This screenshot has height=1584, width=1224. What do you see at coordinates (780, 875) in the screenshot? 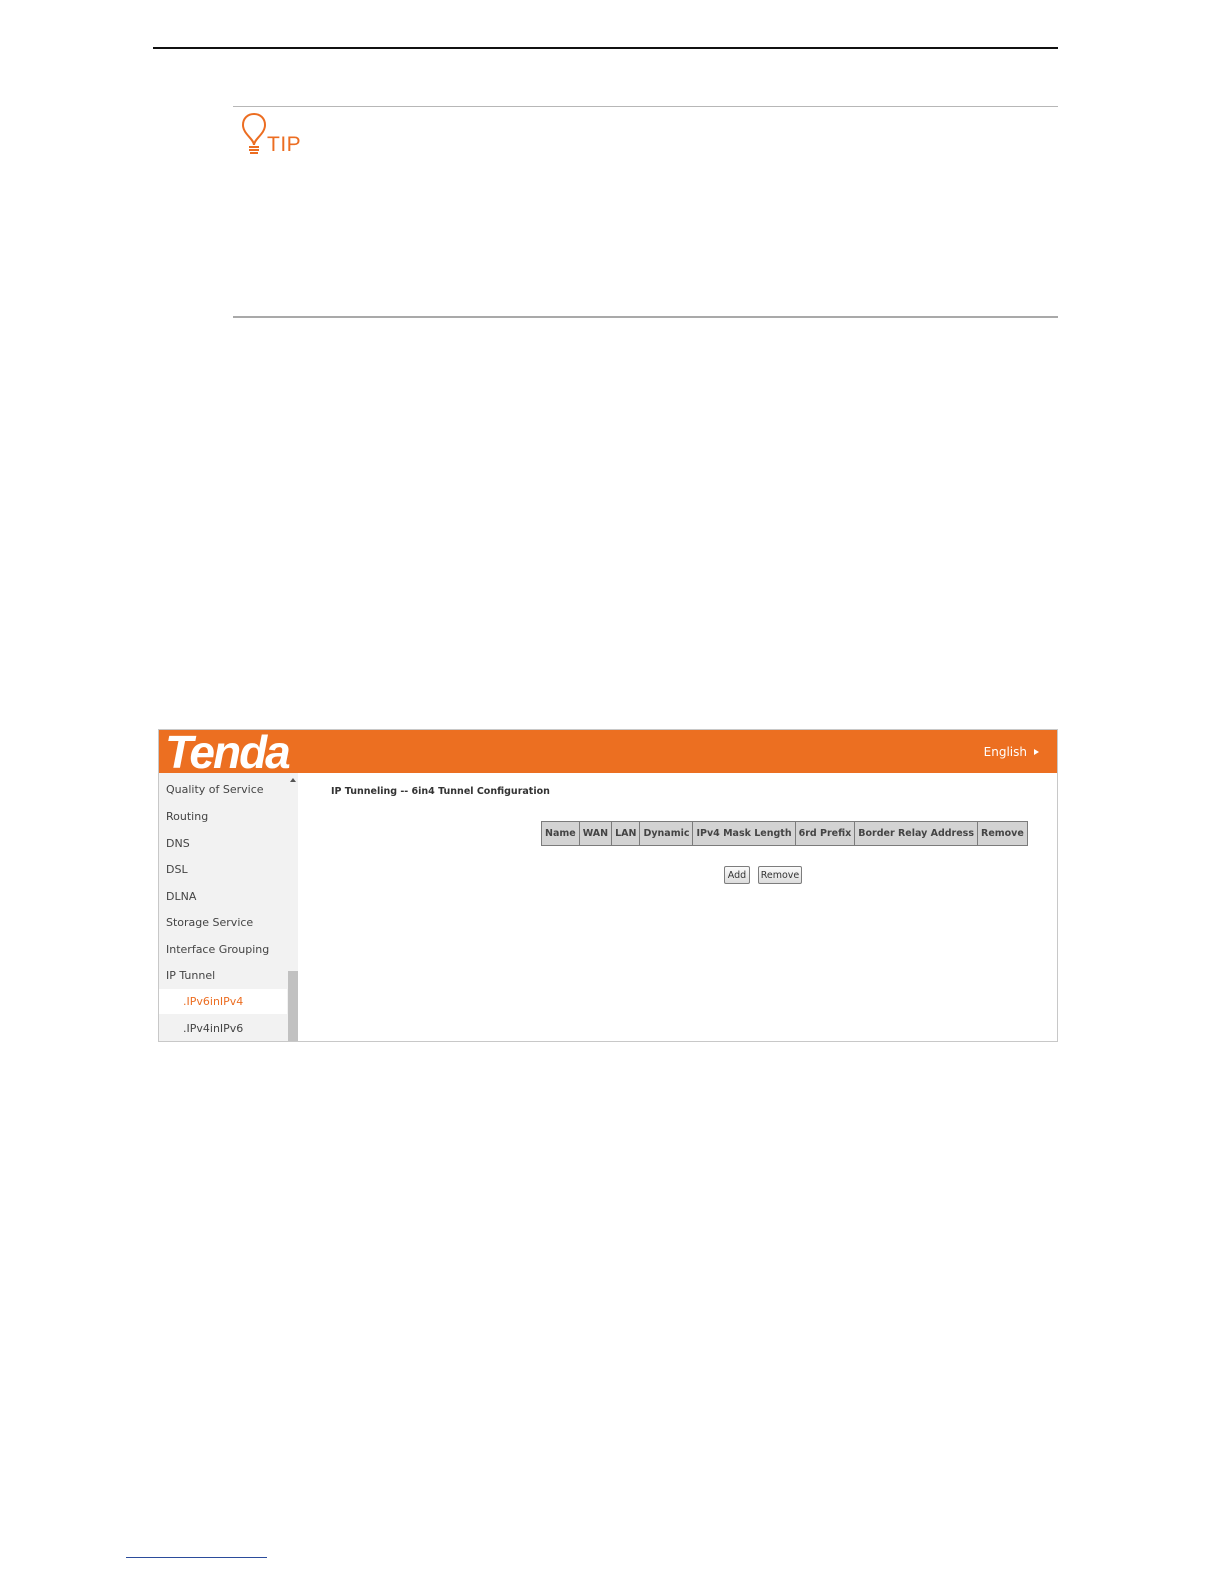
I see `remove-button: Remove` at bounding box center [780, 875].